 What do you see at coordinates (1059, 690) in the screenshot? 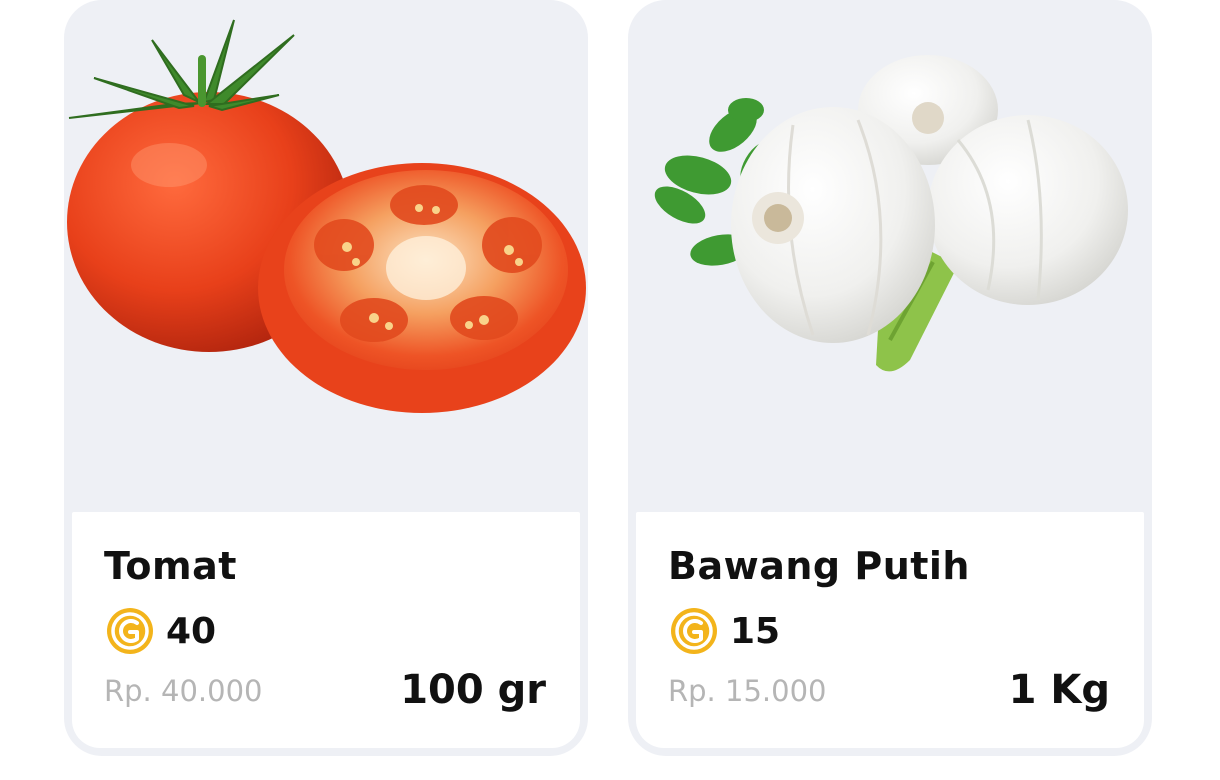
I see `product-unit: 1 Kg` at bounding box center [1059, 690].